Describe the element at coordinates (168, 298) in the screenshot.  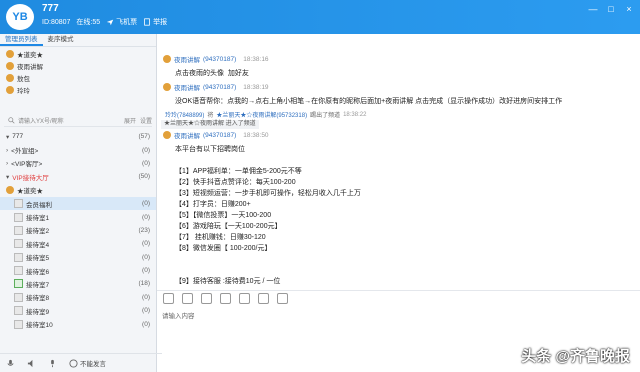
I see `emoji-icon` at that location.